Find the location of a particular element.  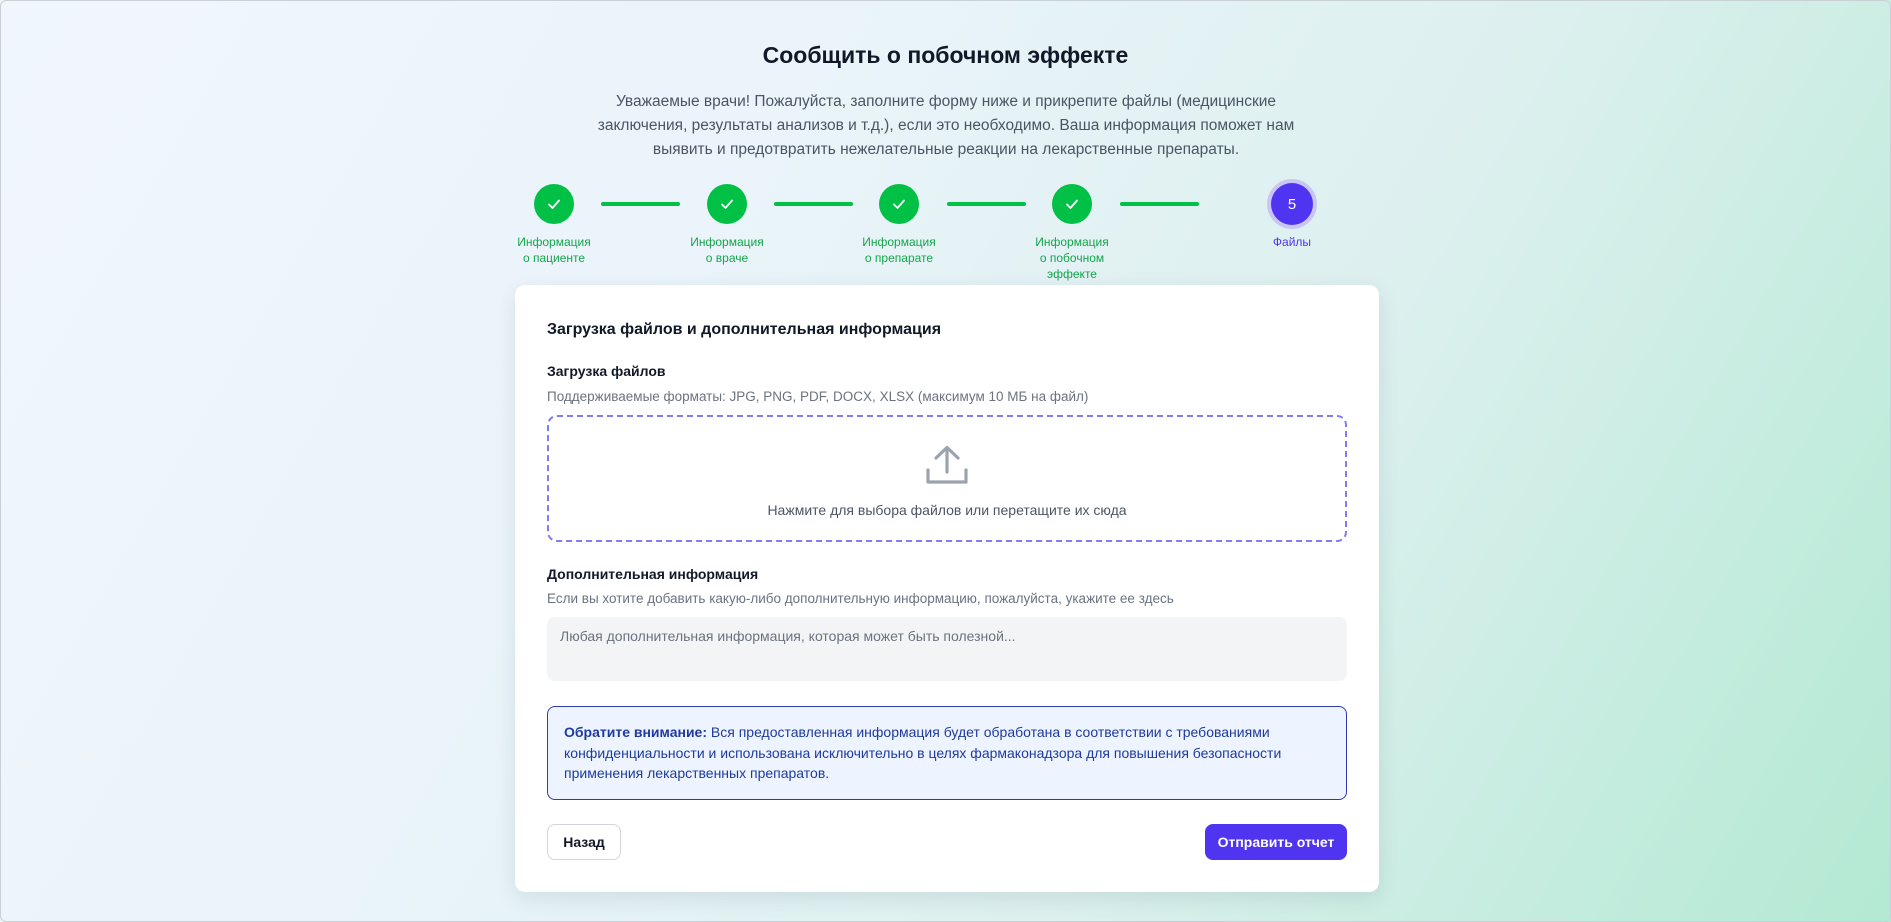

step-5-number: 5 is located at coordinates (1292, 204).